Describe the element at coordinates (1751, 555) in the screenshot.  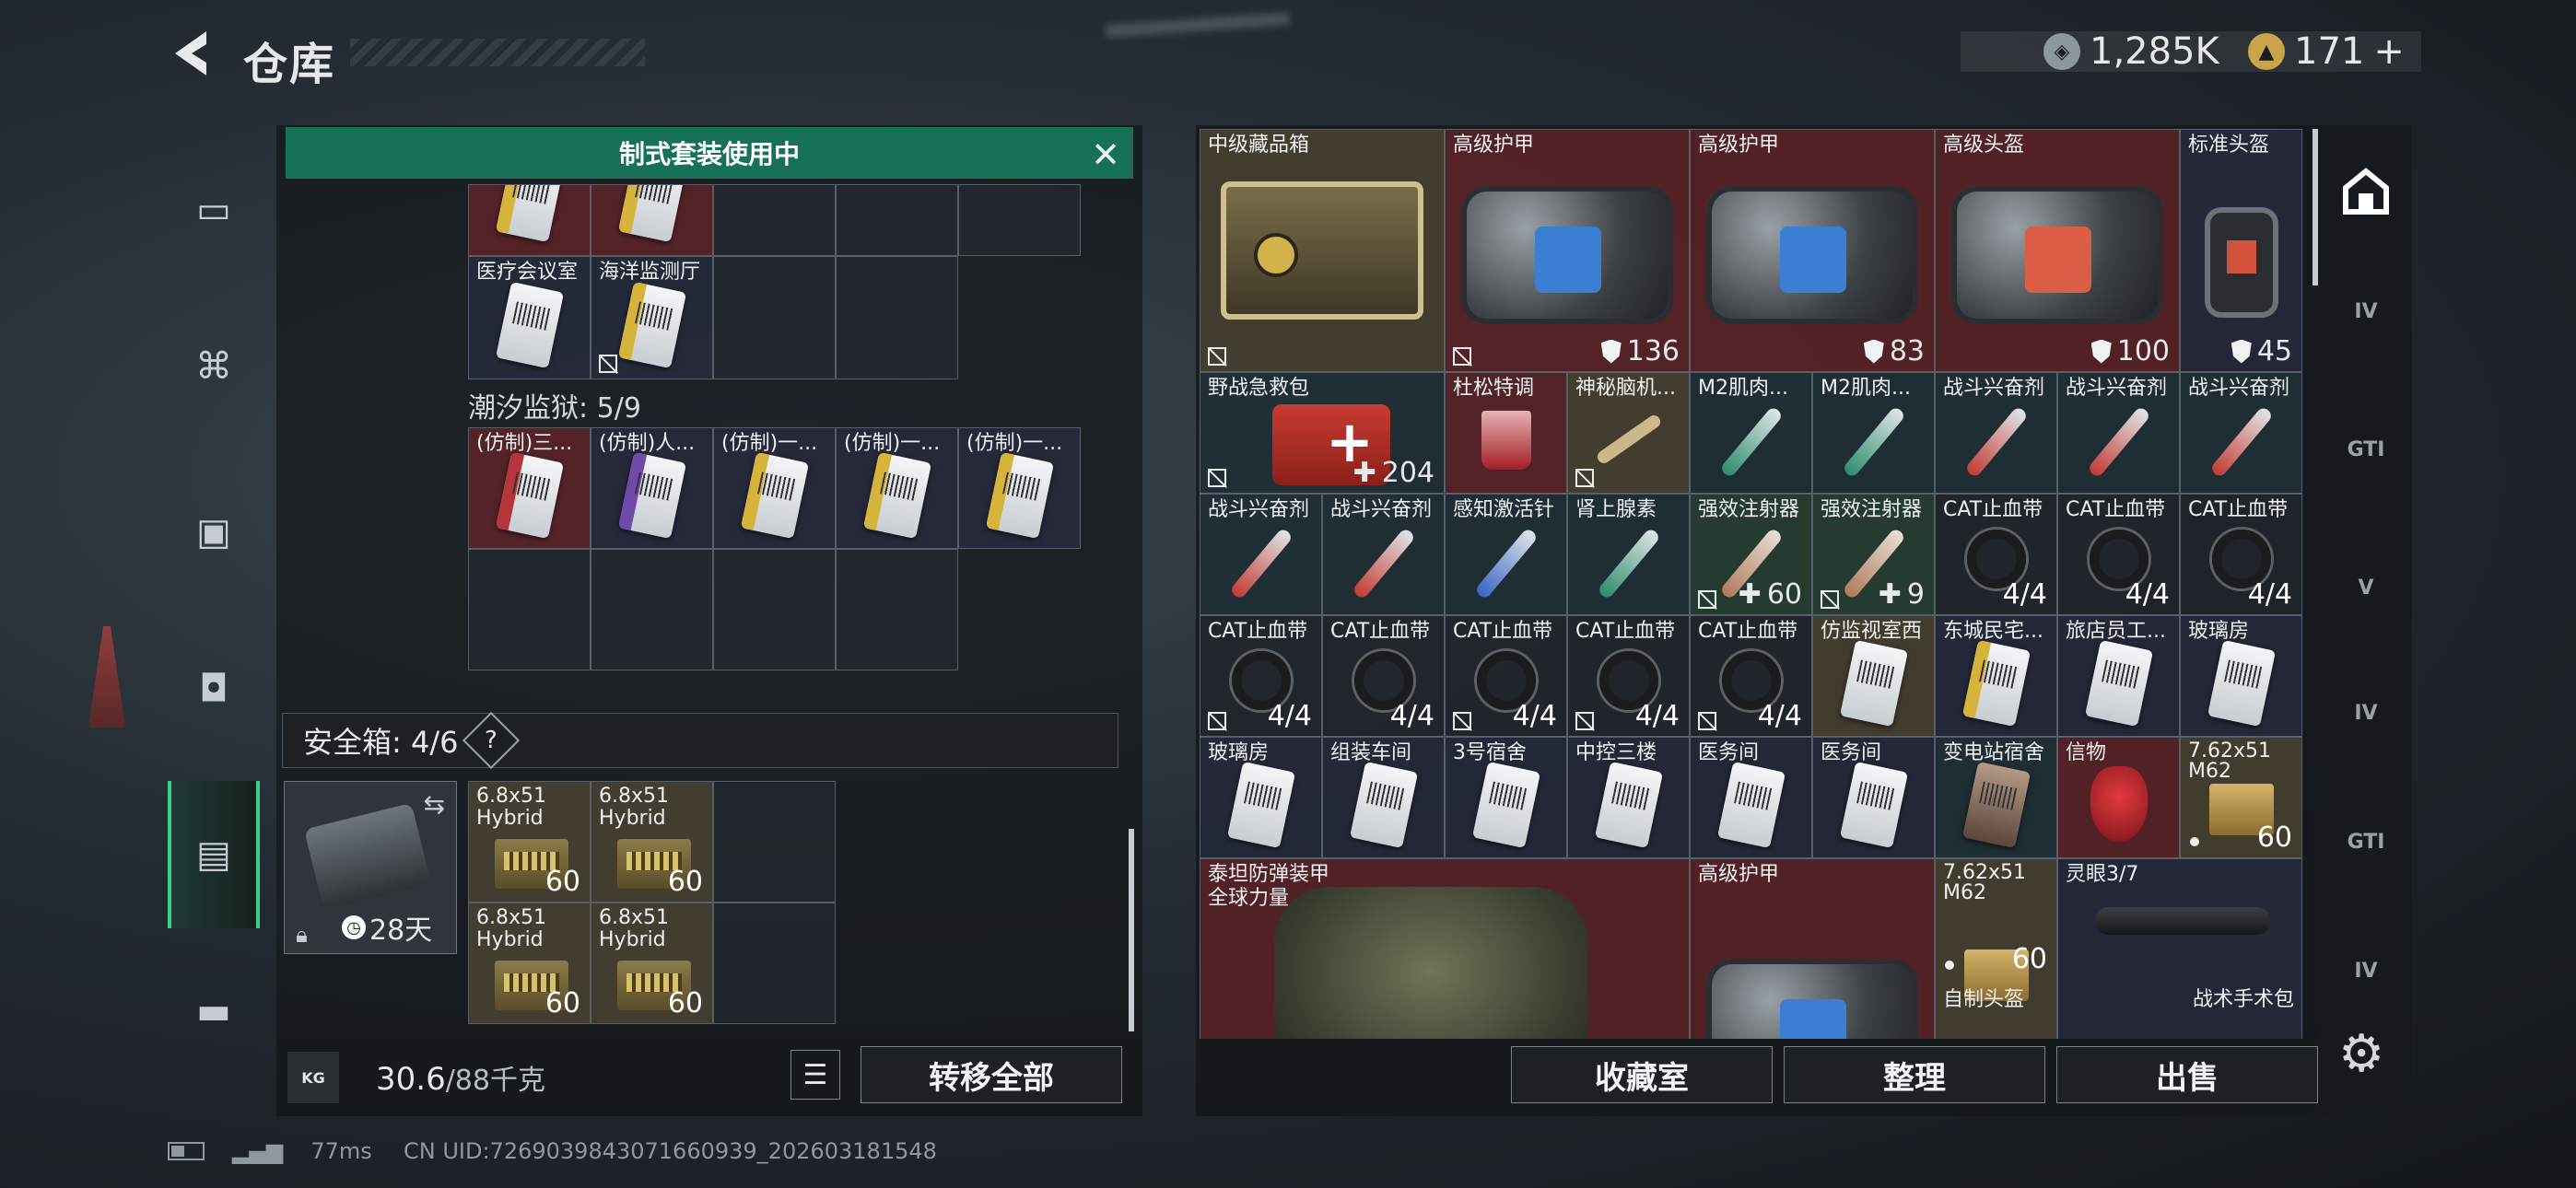
I see `item-slot: 强效注射器 ✚ 60` at that location.